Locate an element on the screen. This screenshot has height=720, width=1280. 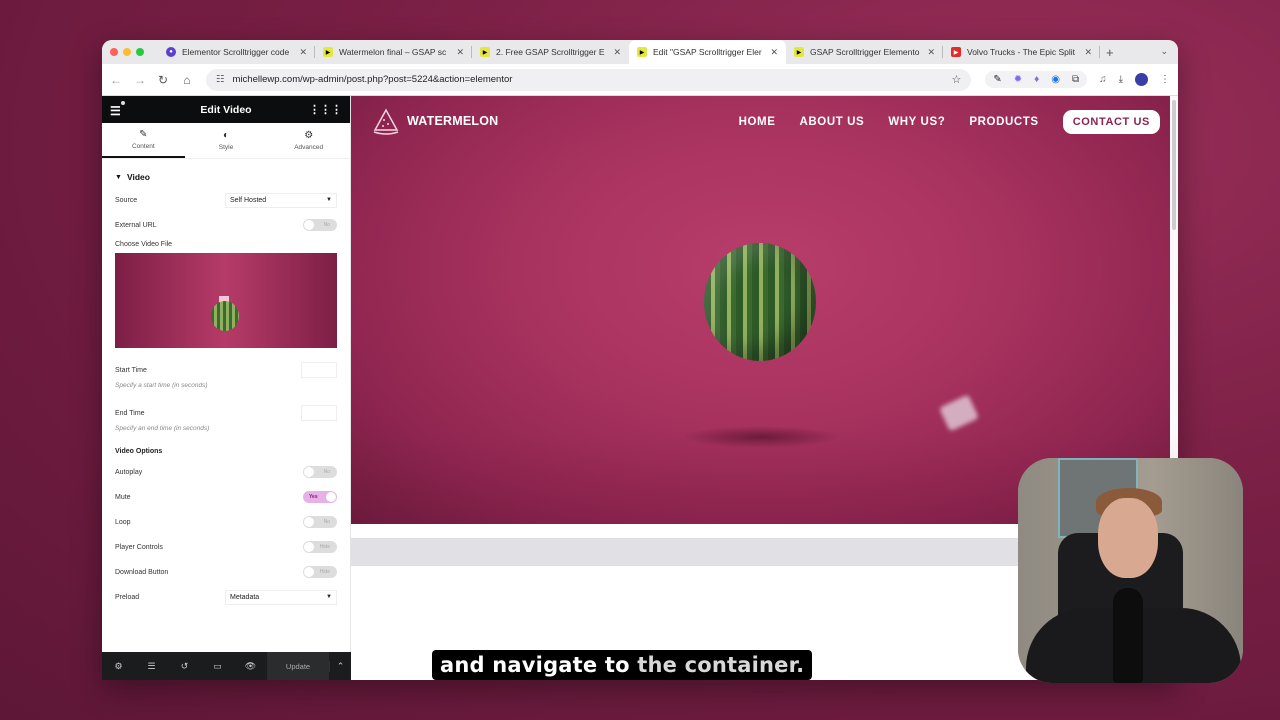
browser-tab: ▶ Watermelon final – GSAP sc ✕ is located at coordinates (393, 52).